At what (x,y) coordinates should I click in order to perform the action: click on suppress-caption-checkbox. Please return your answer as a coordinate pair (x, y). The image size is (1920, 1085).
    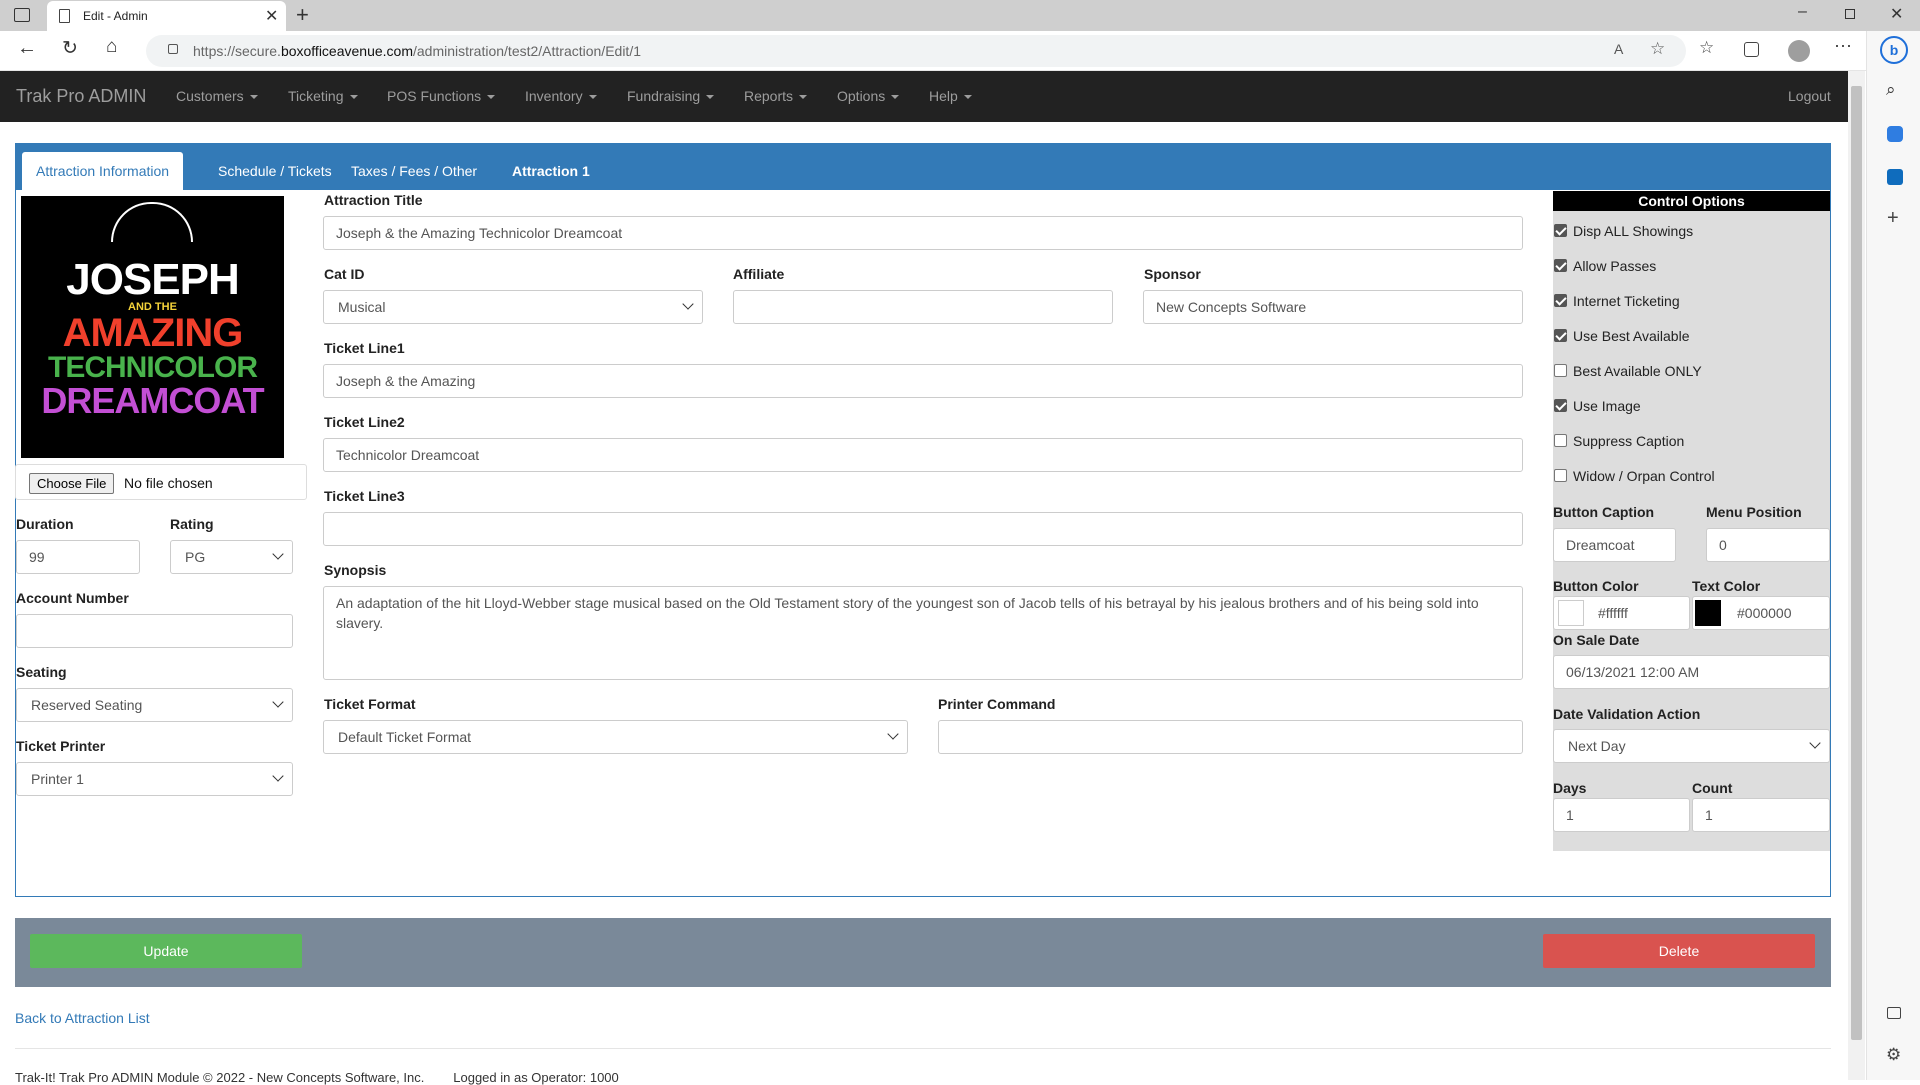
    Looking at the image, I should click on (1560, 440).